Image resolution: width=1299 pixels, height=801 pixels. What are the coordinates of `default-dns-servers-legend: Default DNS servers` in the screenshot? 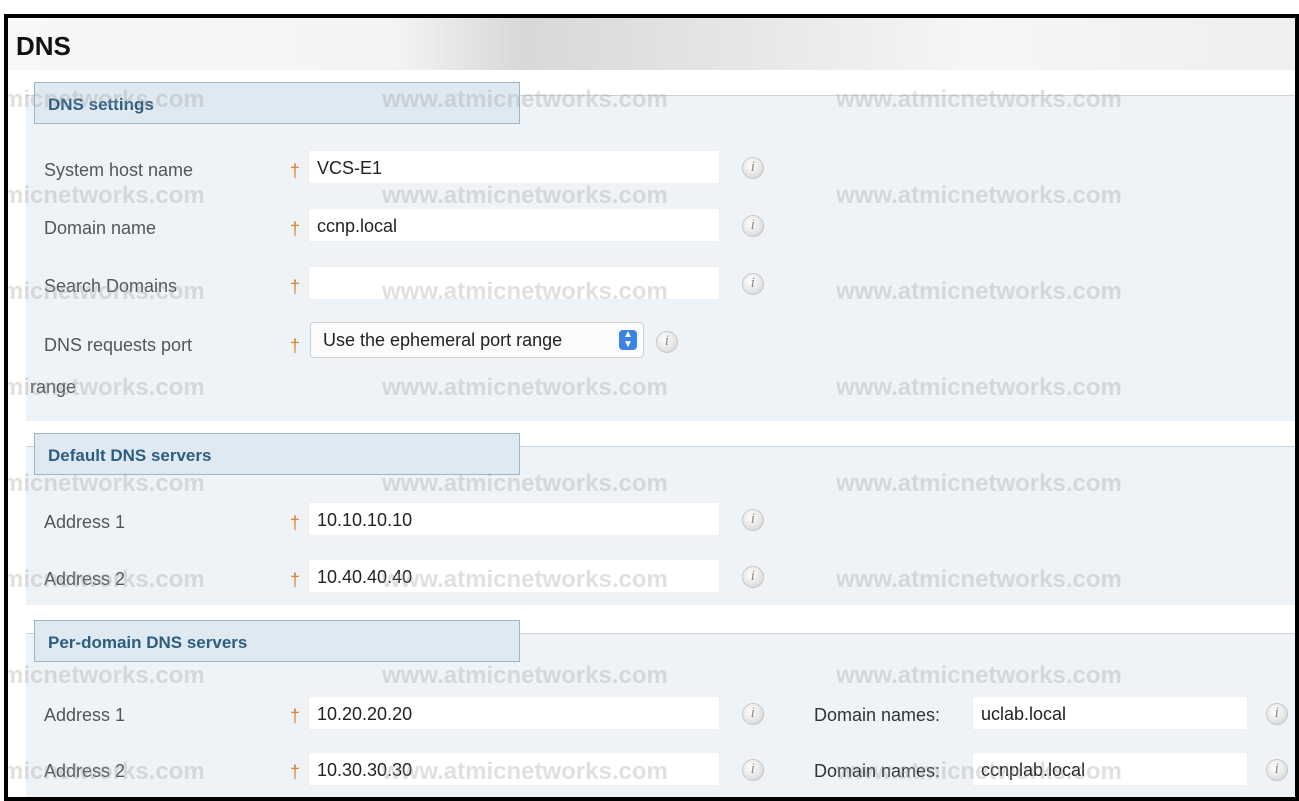 It's located at (277, 454).